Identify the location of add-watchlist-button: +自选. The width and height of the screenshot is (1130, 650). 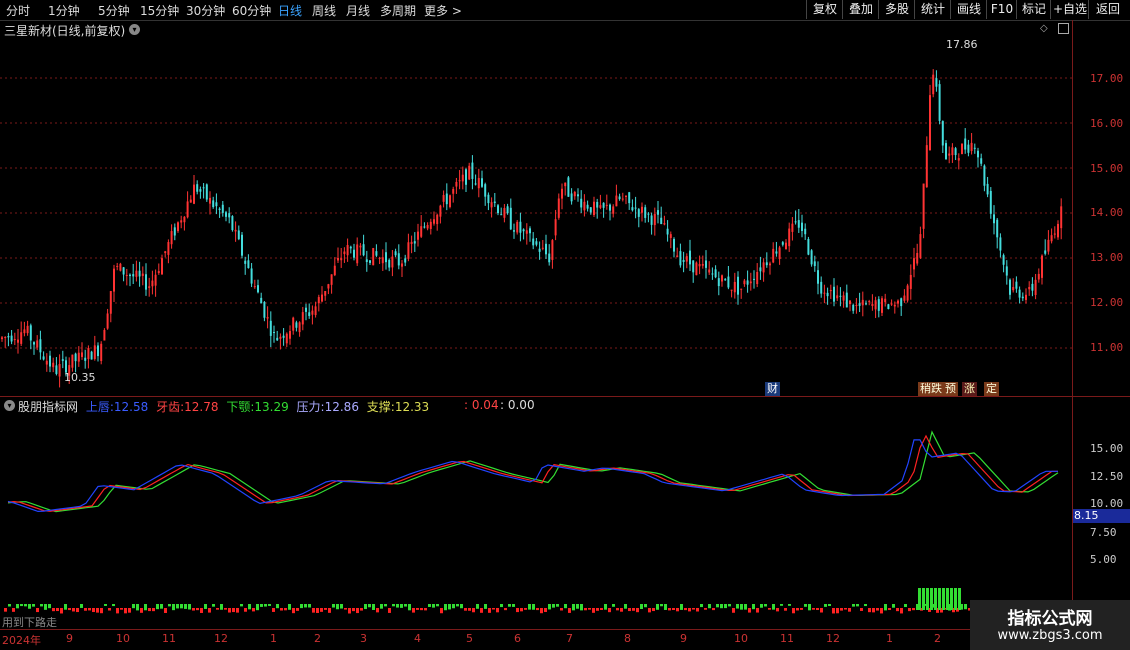
(1069, 9).